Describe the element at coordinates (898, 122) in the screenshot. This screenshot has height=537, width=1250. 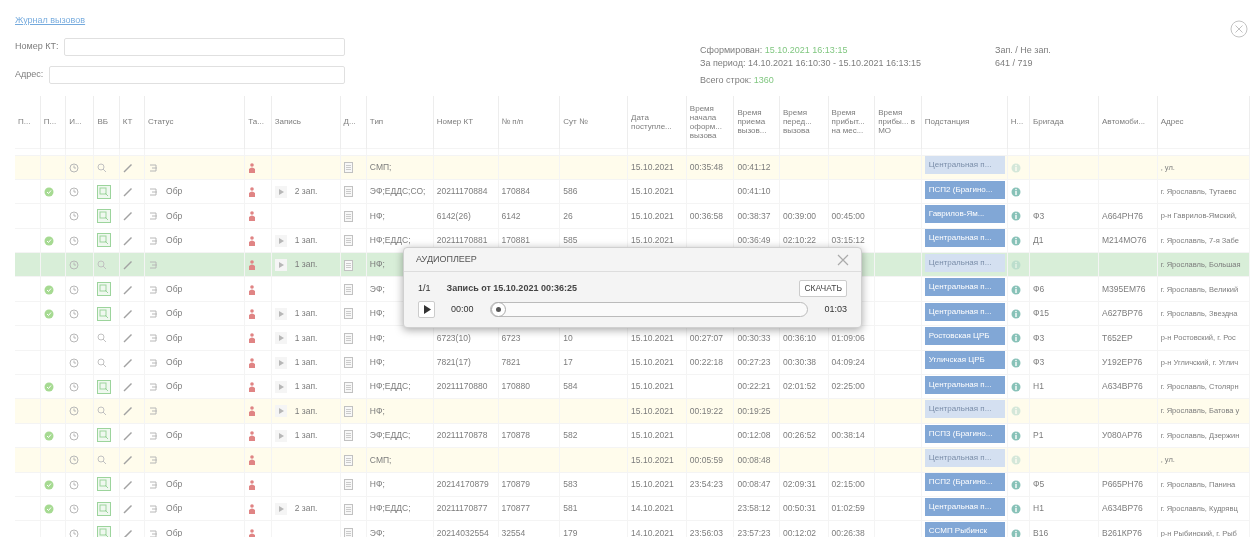
I see `column-header: Время прибы... в МО` at that location.